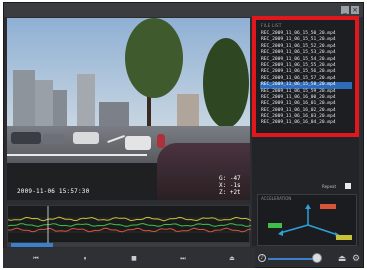  Describe the element at coordinates (129, 219) in the screenshot. I see `graph-line-x` at that location.